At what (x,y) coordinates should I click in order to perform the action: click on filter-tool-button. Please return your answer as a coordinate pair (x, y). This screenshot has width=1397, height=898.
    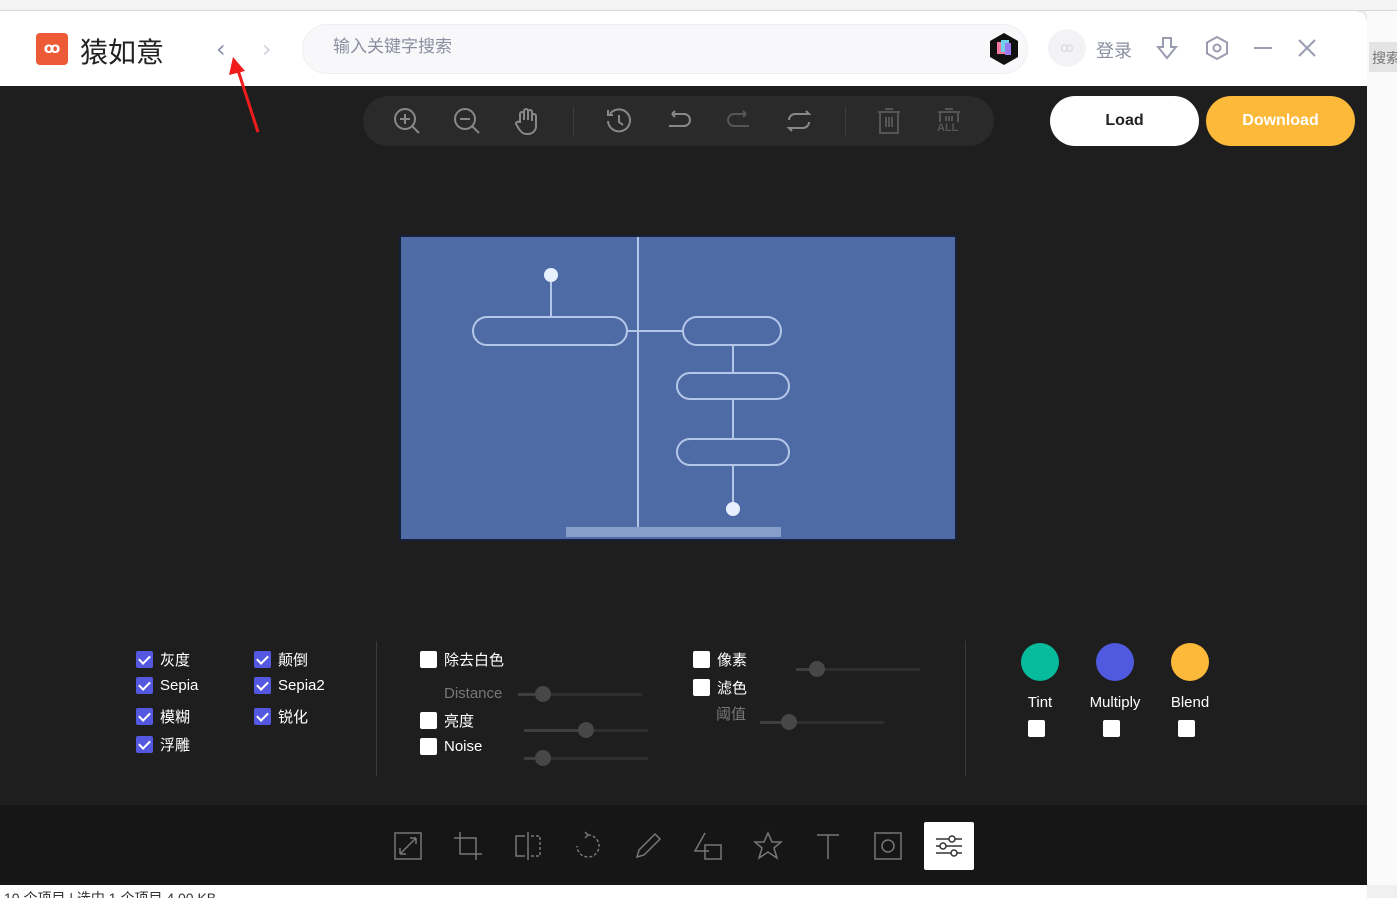
    Looking at the image, I should click on (949, 846).